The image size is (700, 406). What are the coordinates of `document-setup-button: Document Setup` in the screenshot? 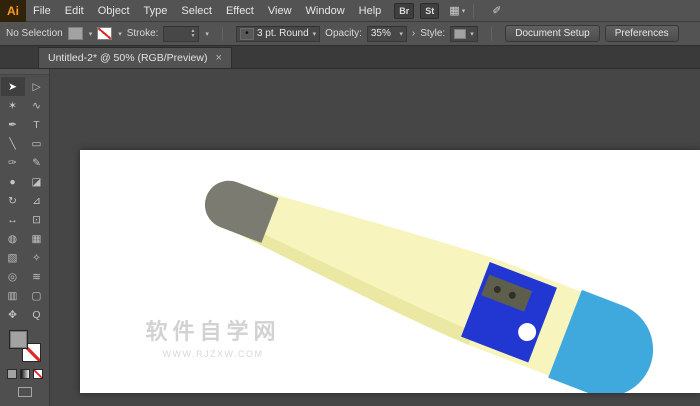 It's located at (552, 33).